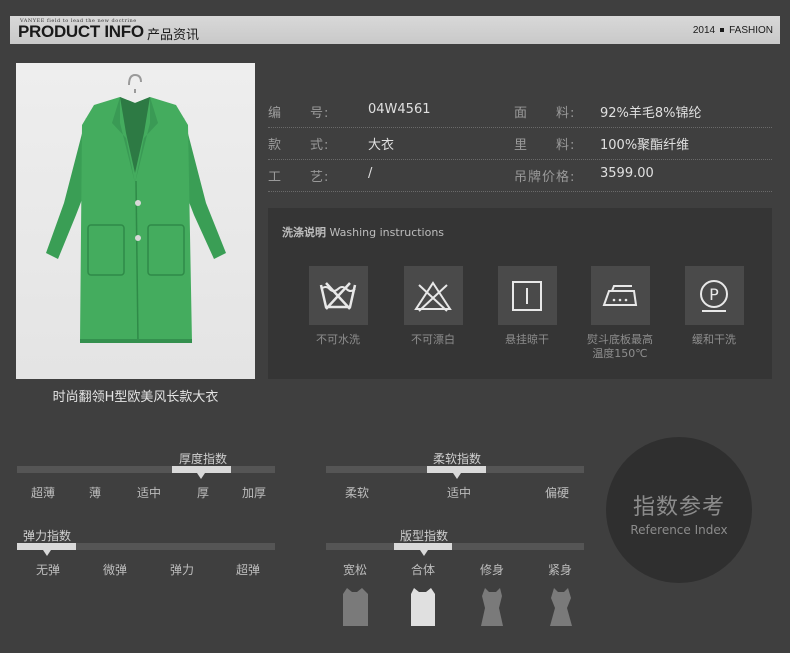 The image size is (790, 653). I want to click on washing-title: 洗涤说明 Washing instructions, so click(363, 232).